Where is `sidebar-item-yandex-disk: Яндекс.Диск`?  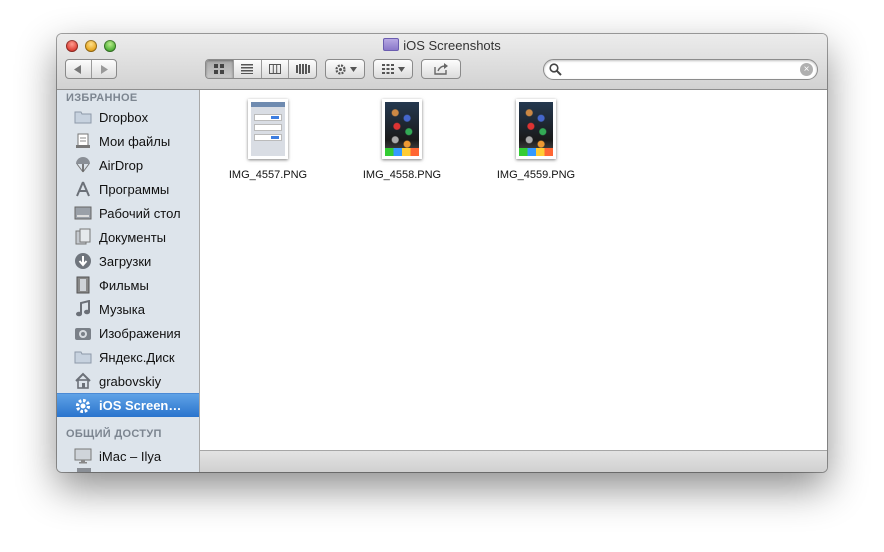 sidebar-item-yandex-disk: Яндекс.Диск is located at coordinates (128, 357).